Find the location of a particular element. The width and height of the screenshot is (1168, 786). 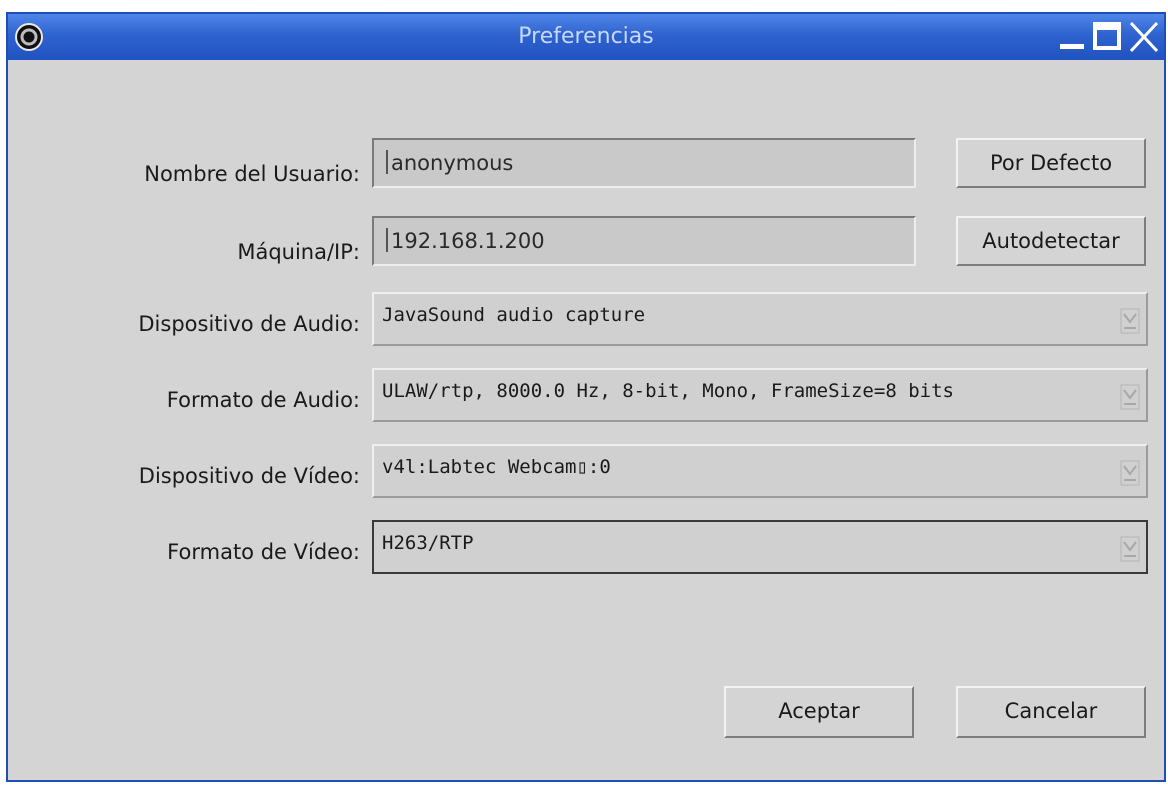

username-input: anonymous is located at coordinates (644, 163).